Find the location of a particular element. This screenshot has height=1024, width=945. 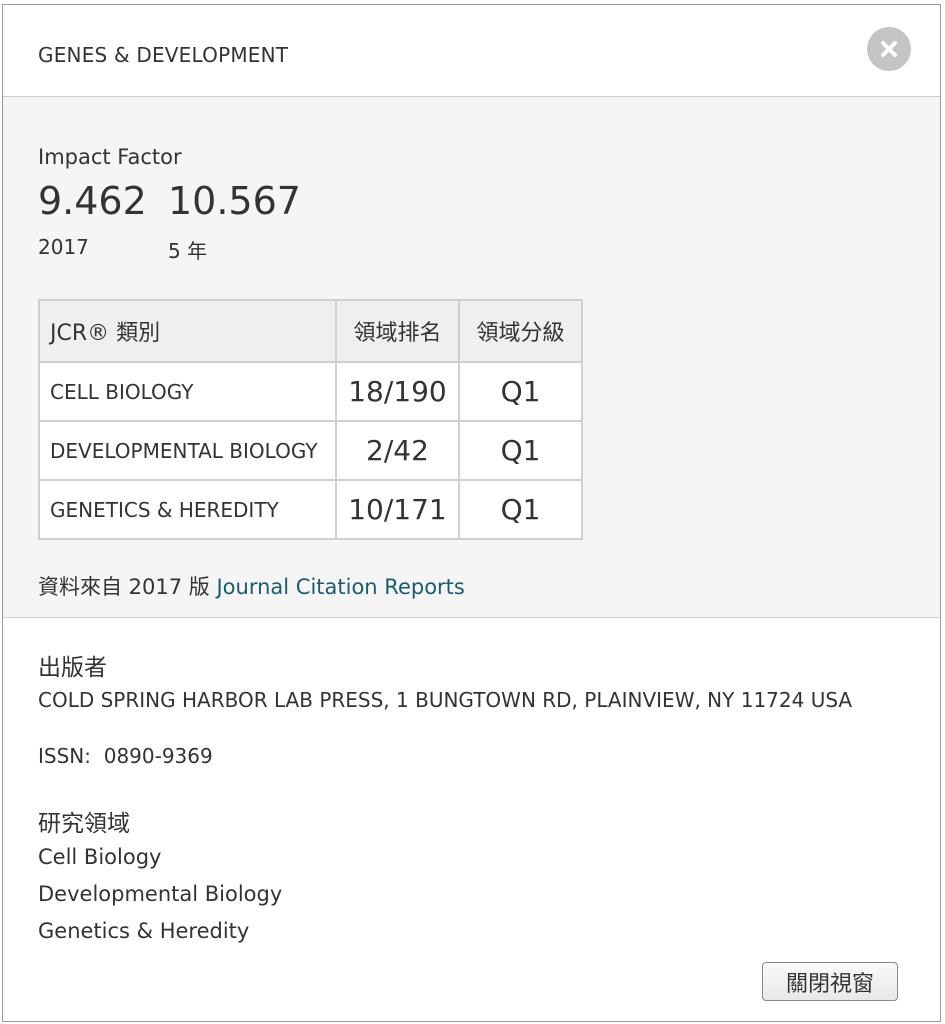

issn-line: ISSN: 0890-9369 is located at coordinates (125, 756).